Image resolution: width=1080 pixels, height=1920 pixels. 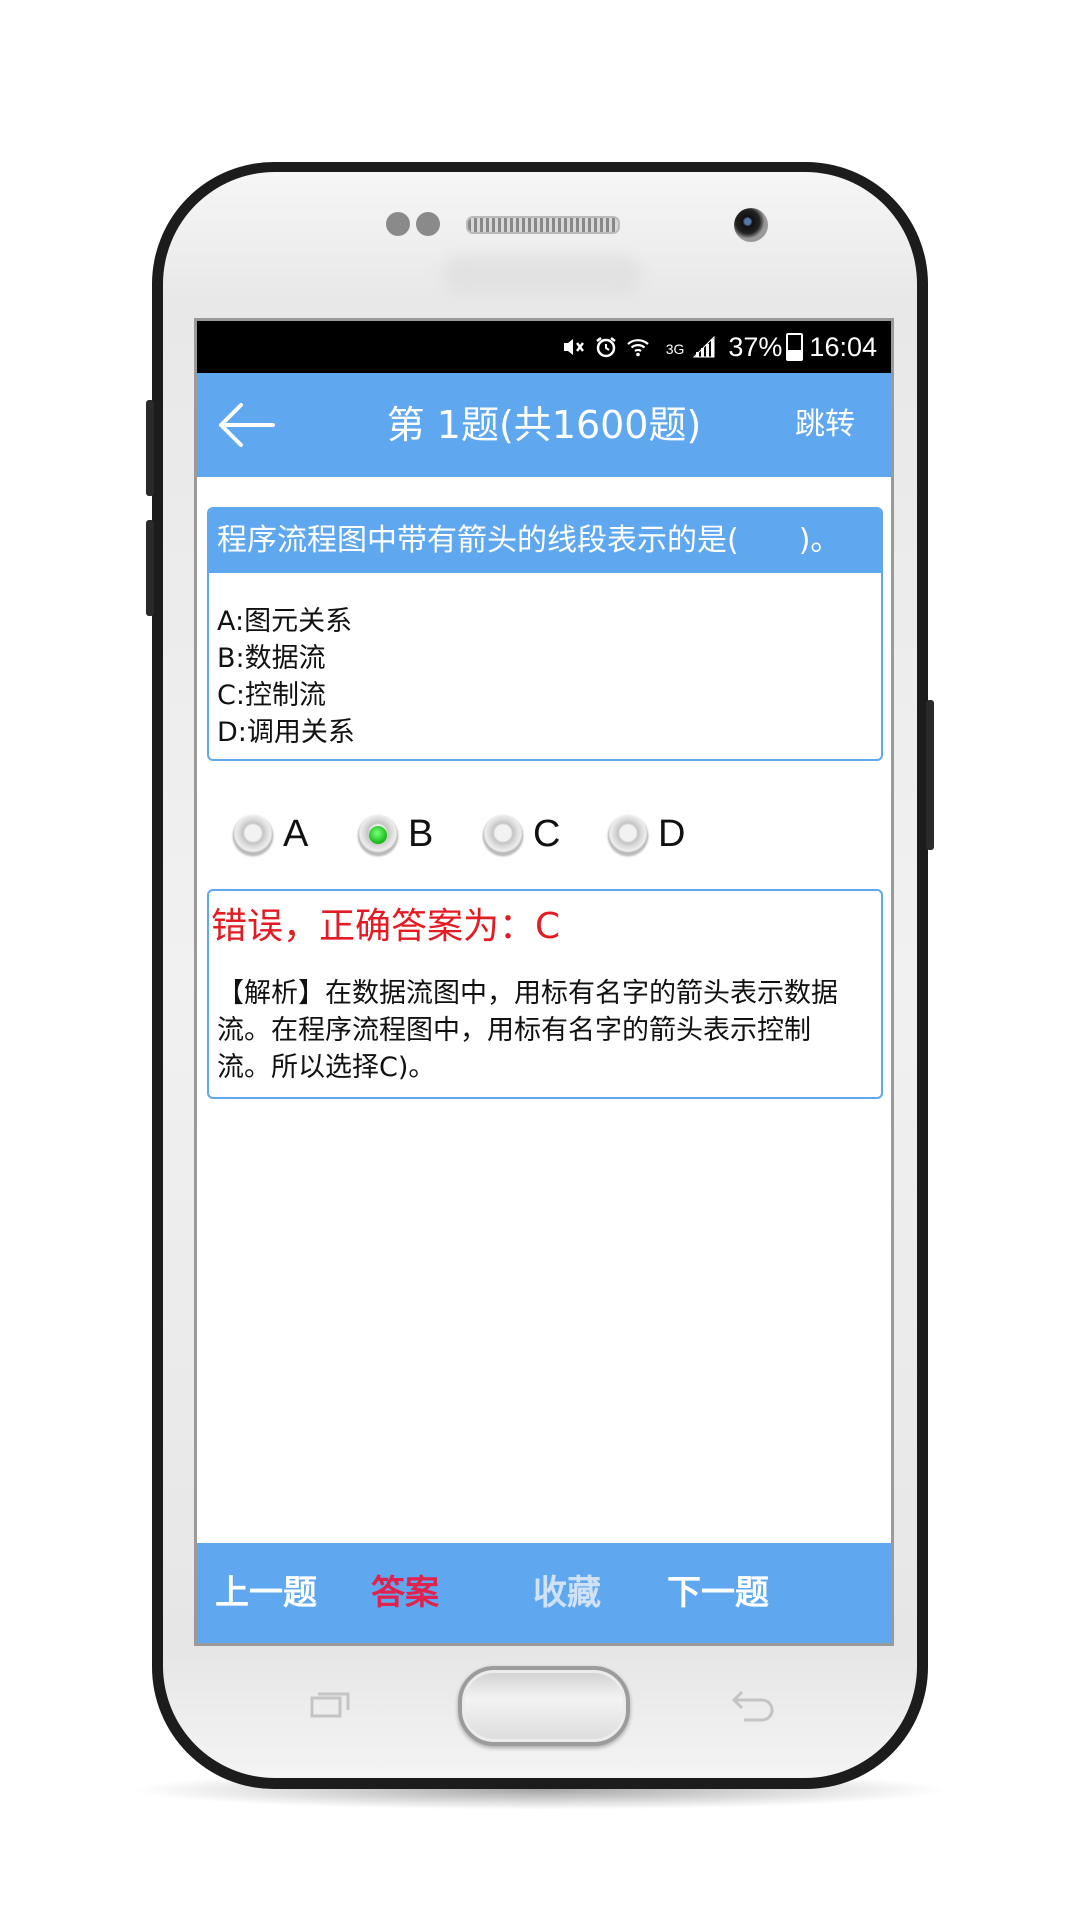 What do you see at coordinates (543, 225) in the screenshot?
I see `earpiece-speaker` at bounding box center [543, 225].